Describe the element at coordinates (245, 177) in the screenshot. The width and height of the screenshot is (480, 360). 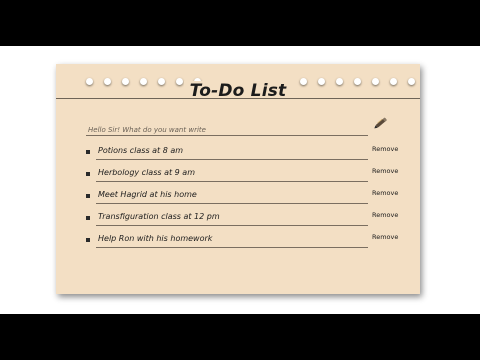
I see `list-item: Herbology class at 9 am Remove` at that location.